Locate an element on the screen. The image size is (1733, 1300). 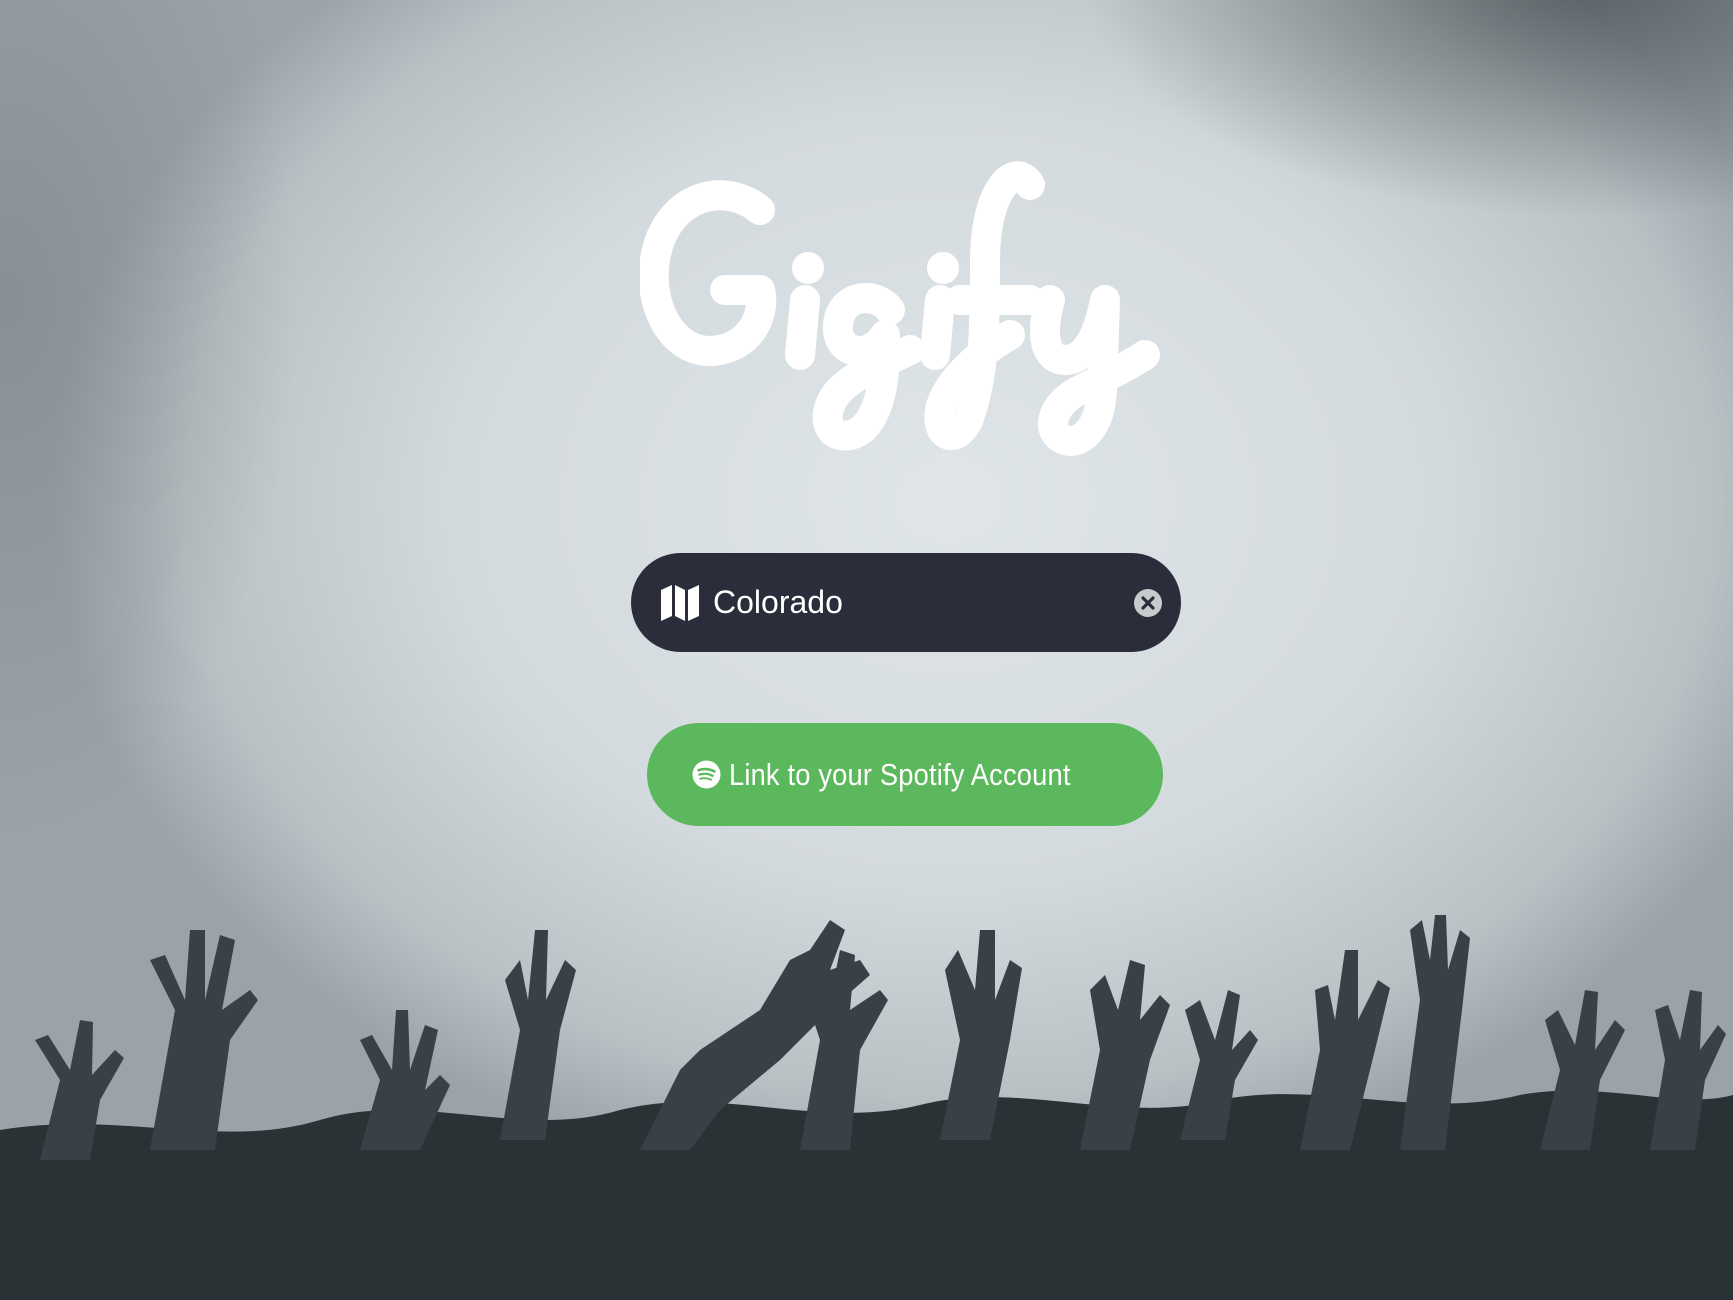
spotify-icon is located at coordinates (706, 774).